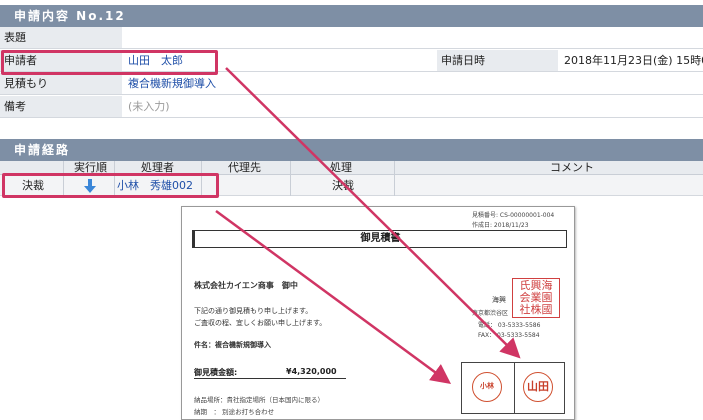  I want to click on value-remarks: (未入力), so click(149, 106).